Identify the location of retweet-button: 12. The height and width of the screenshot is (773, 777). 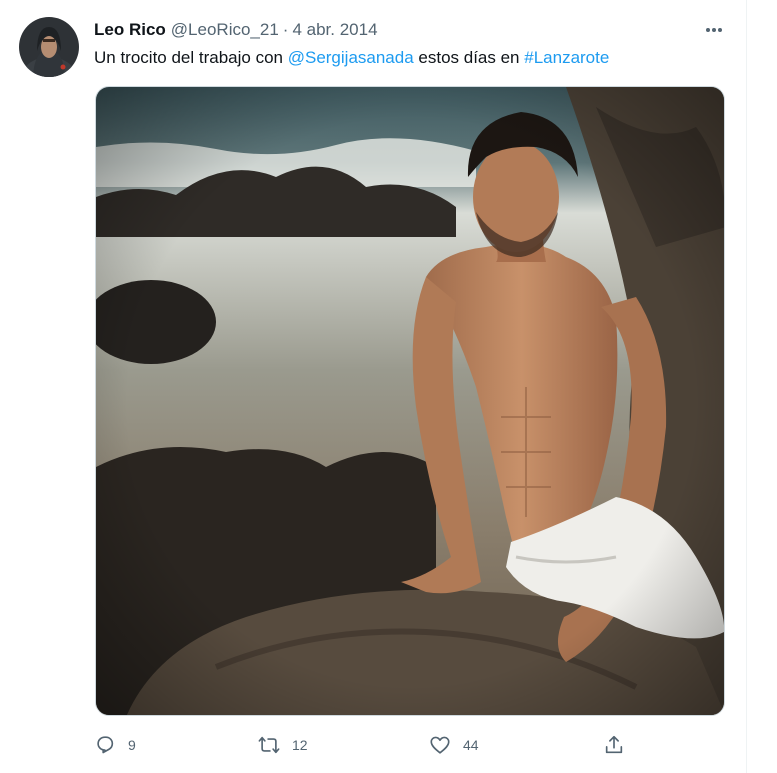
(283, 745).